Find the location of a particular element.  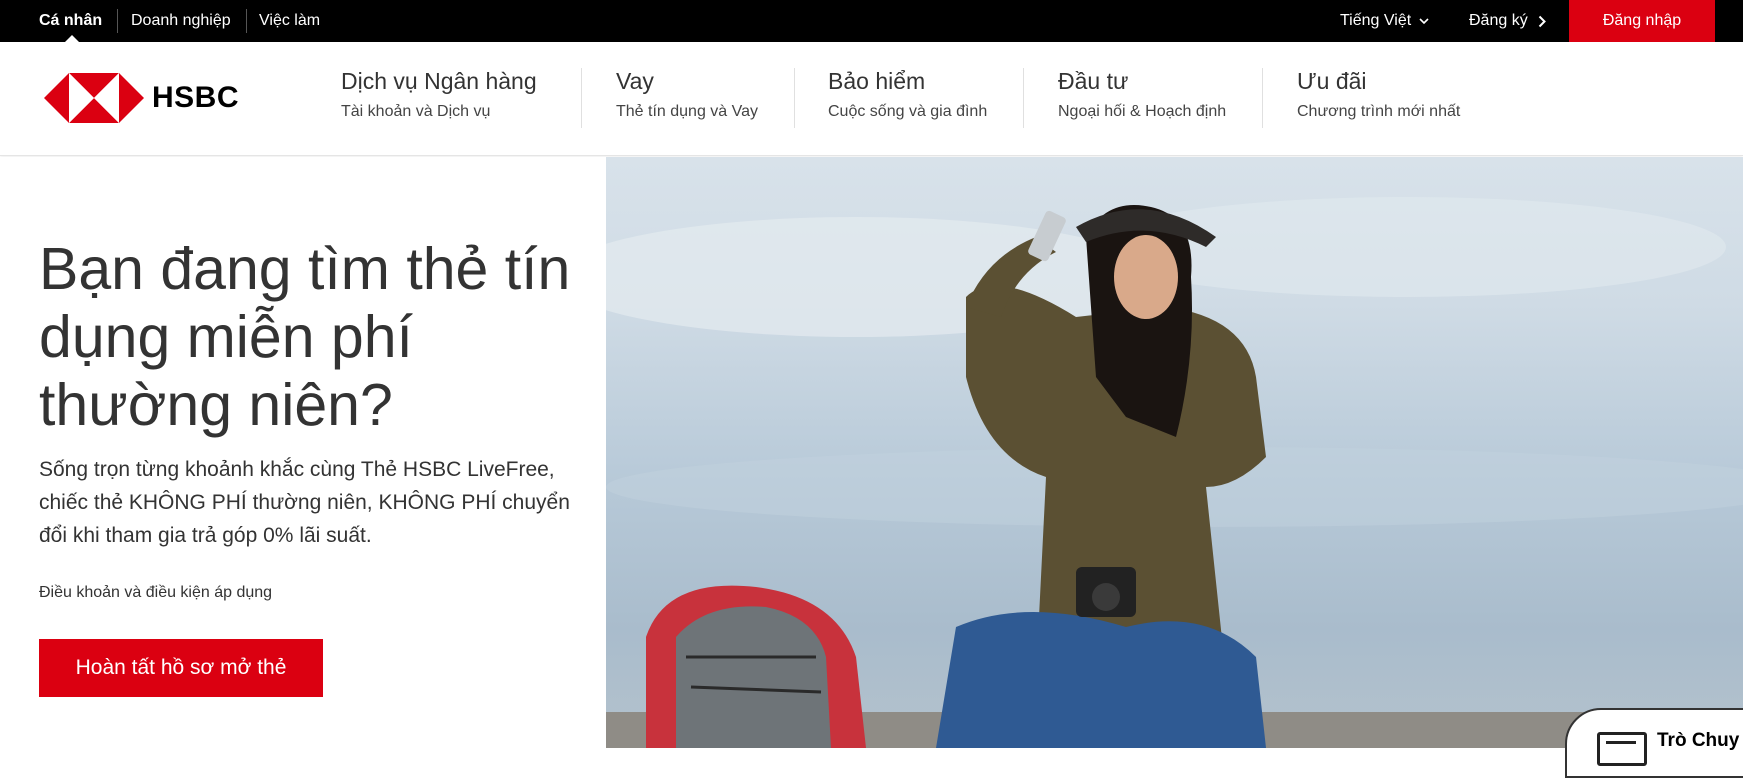

terms-link: Điều khoản và điều kiện áp dụng is located at coordinates (155, 593).